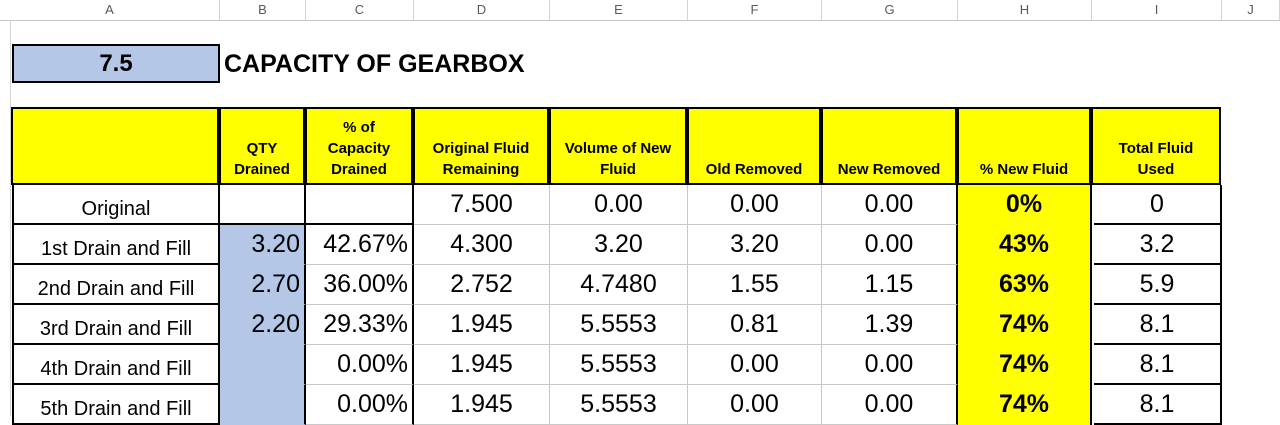  What do you see at coordinates (360, 245) in the screenshot?
I see `cell-pct-capacity-drained: 42.67%` at bounding box center [360, 245].